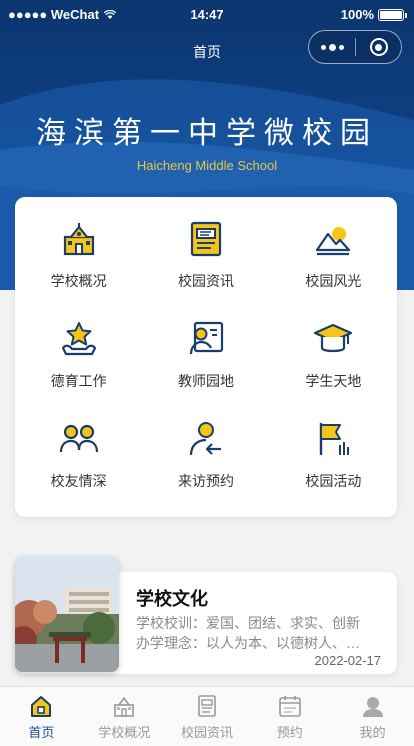 The height and width of the screenshot is (746, 414). Describe the element at coordinates (333, 239) in the screenshot. I see `landscape-icon` at that location.